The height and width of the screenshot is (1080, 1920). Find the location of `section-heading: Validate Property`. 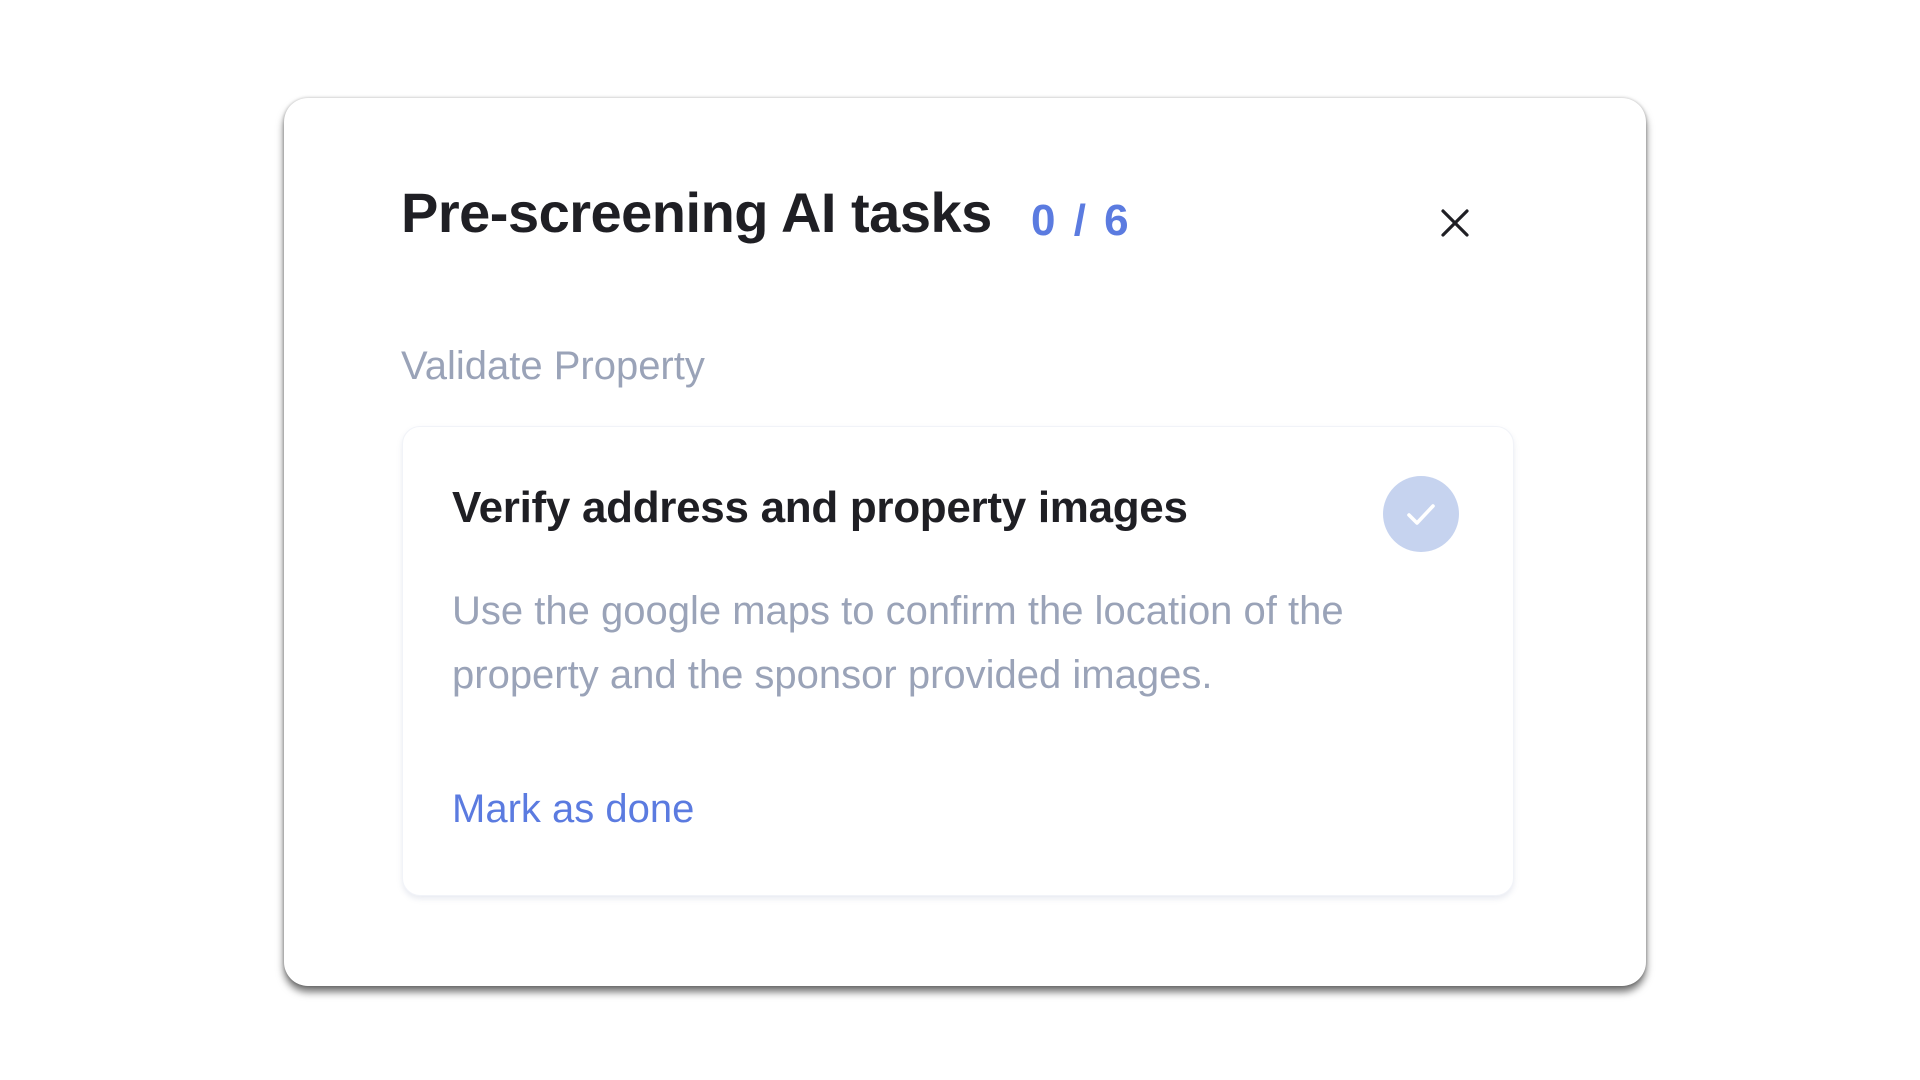

section-heading: Validate Property is located at coordinates (553, 366).